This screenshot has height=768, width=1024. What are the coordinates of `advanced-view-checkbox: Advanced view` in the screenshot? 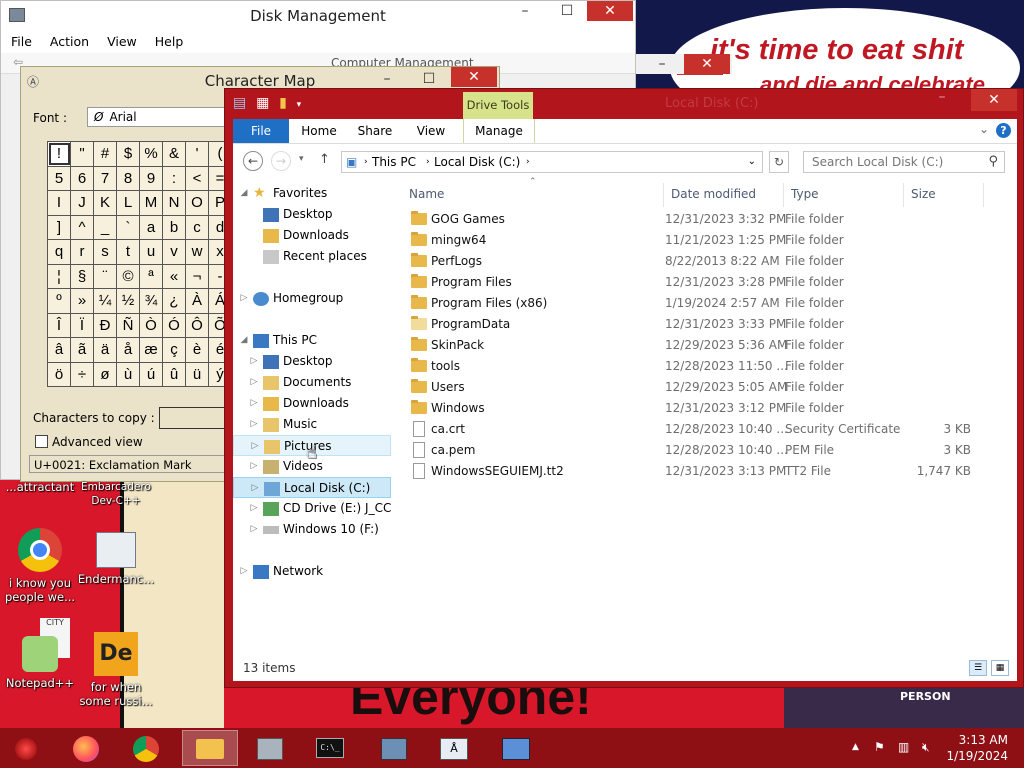 It's located at (89, 442).